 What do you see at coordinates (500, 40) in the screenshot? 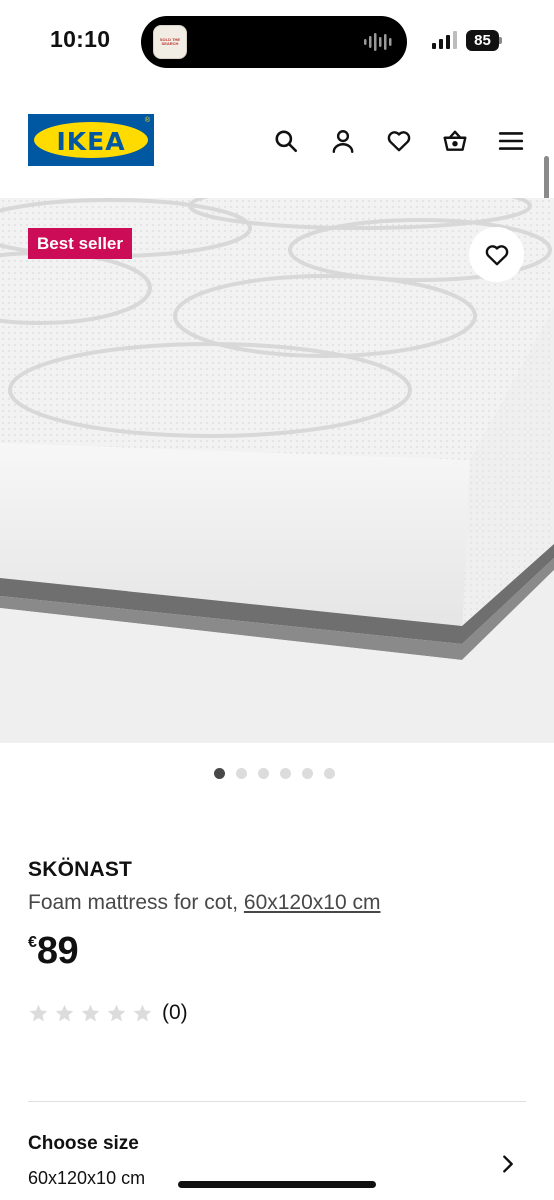
I see `battery-nub` at bounding box center [500, 40].